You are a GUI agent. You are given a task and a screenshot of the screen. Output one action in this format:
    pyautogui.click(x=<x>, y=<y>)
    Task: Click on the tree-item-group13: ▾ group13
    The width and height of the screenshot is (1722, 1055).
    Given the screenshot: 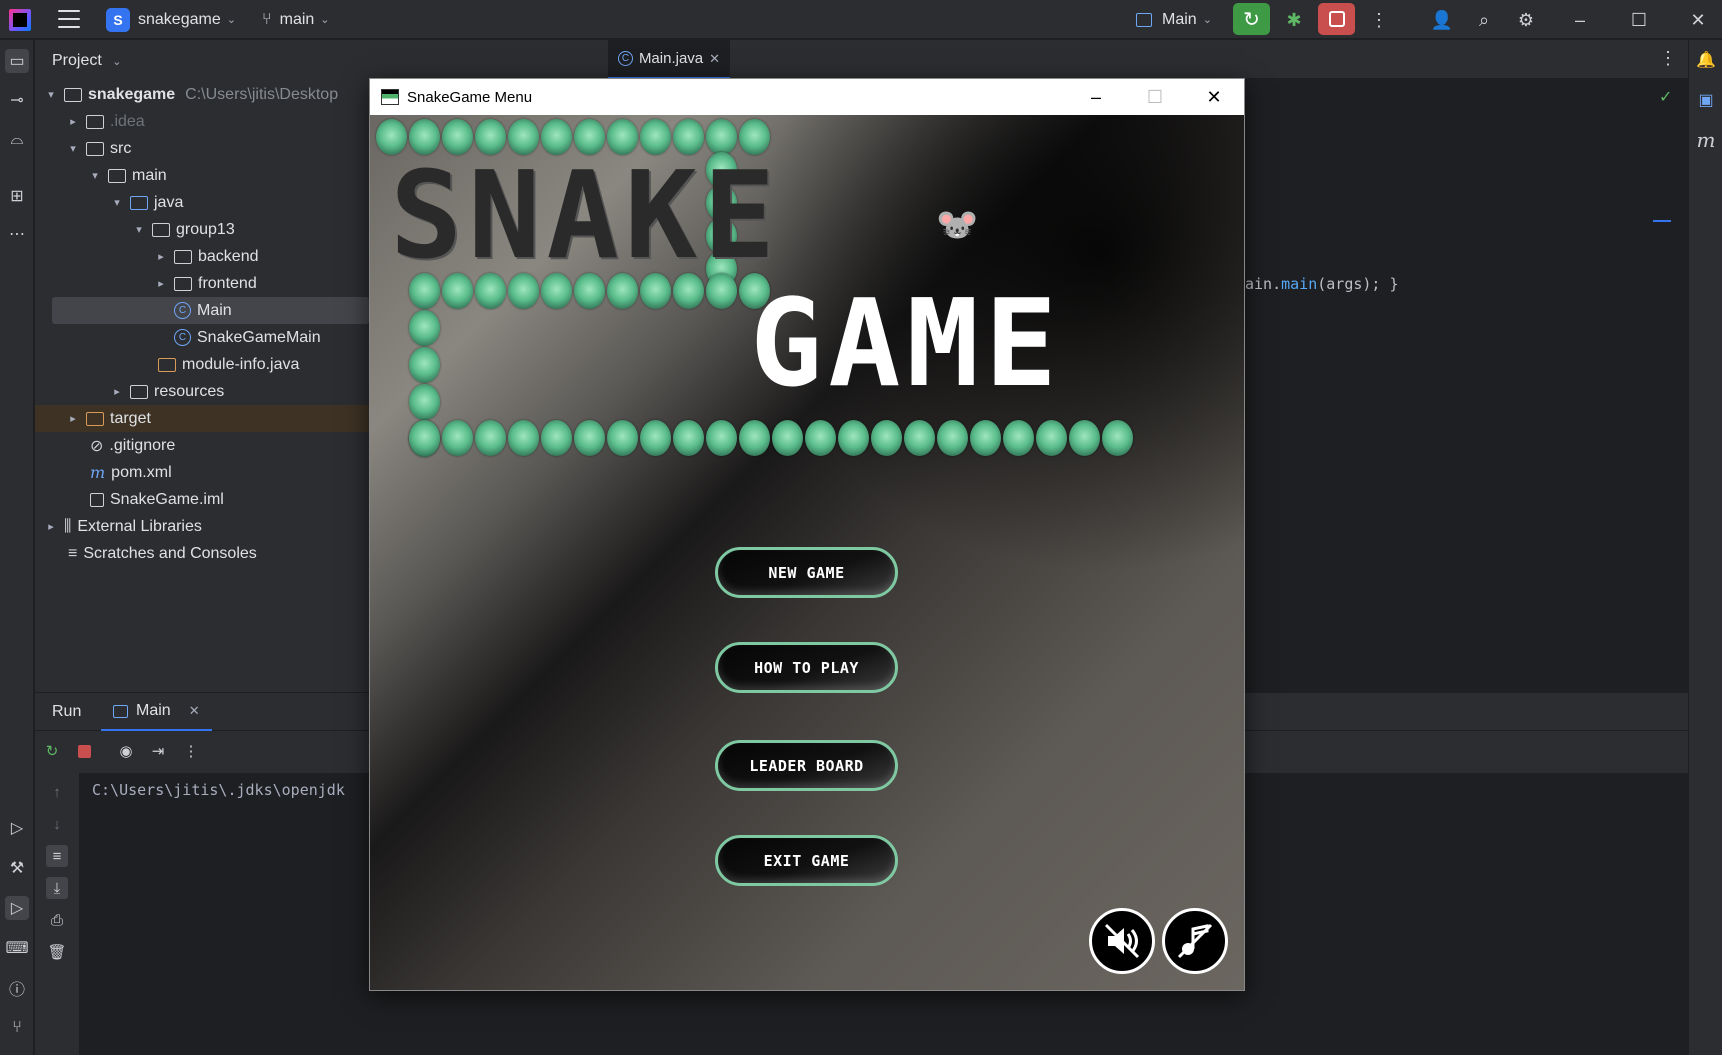 What is the action you would take?
    pyautogui.click(x=202, y=229)
    